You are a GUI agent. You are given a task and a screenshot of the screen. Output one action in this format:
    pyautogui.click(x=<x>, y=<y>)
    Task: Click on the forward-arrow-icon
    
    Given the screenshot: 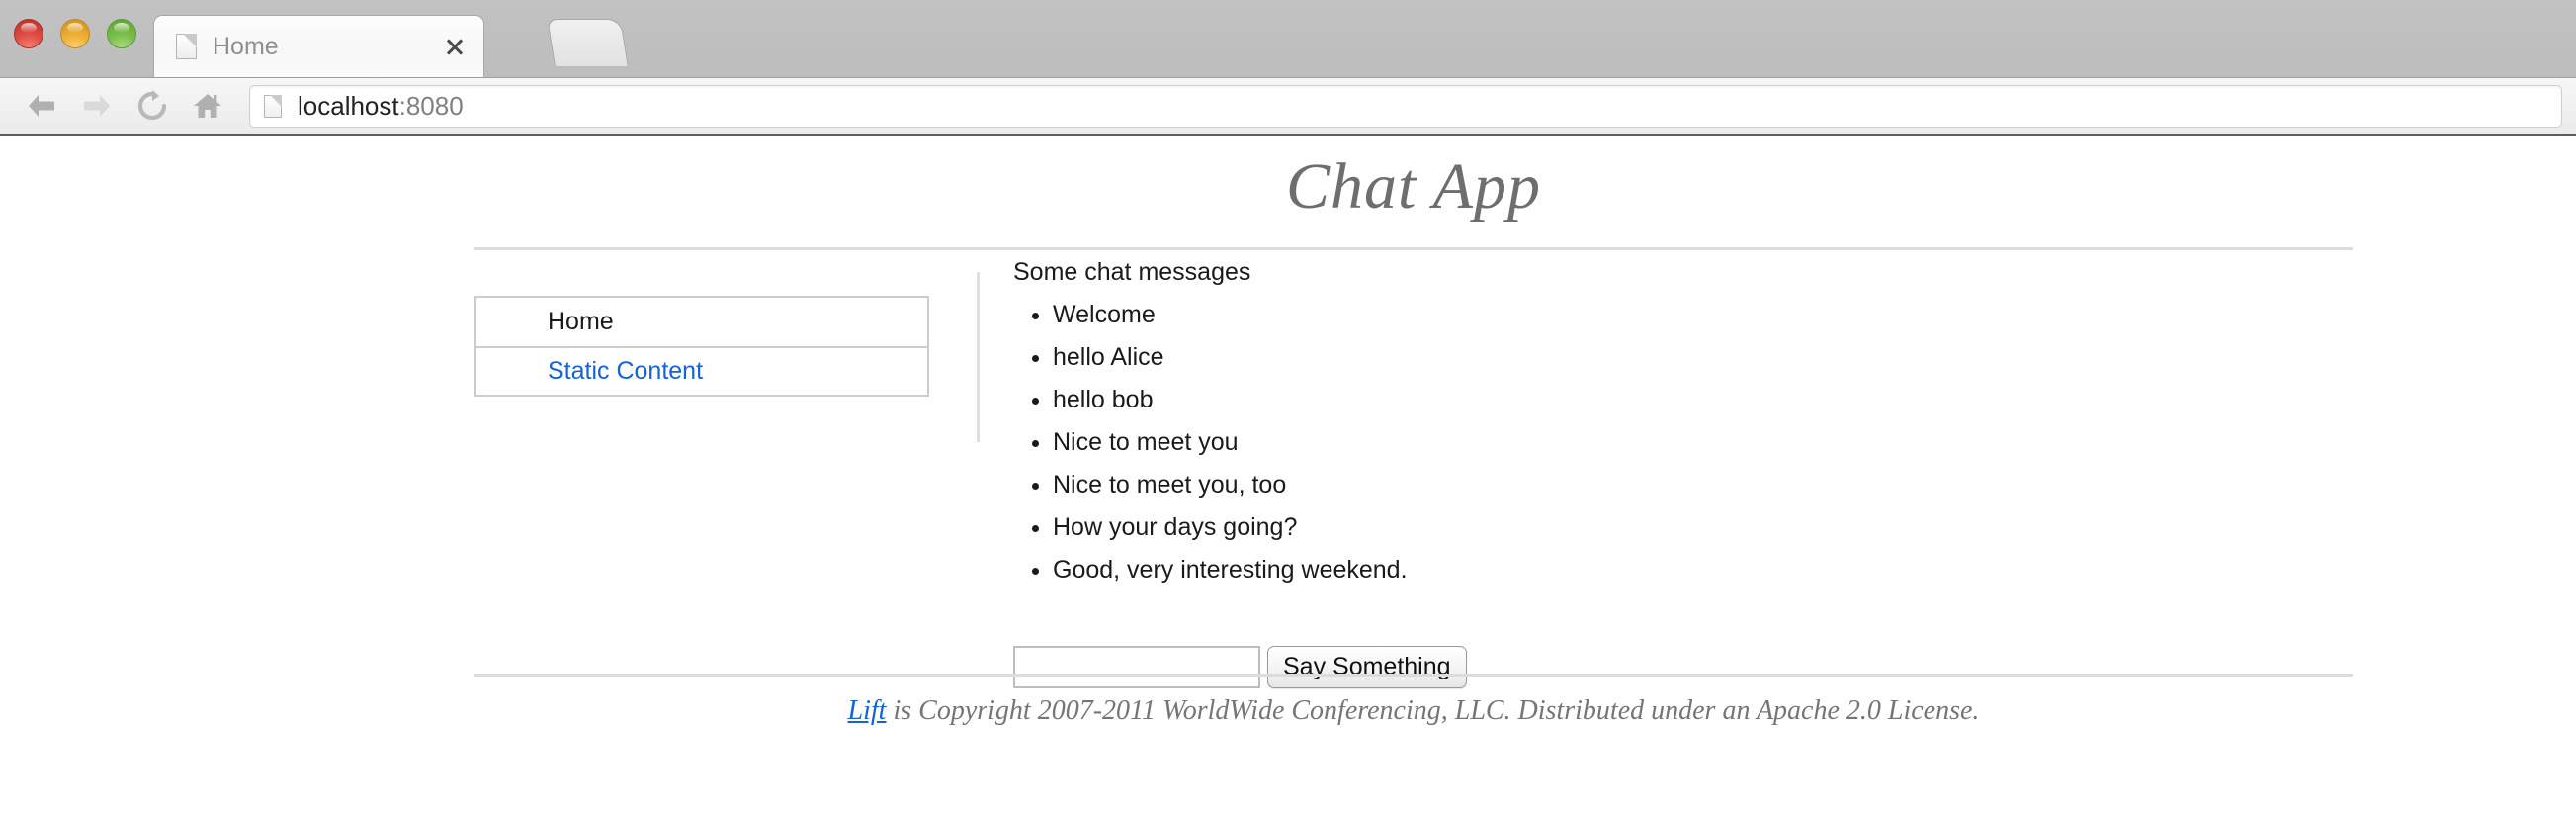 What is the action you would take?
    pyautogui.click(x=97, y=106)
    